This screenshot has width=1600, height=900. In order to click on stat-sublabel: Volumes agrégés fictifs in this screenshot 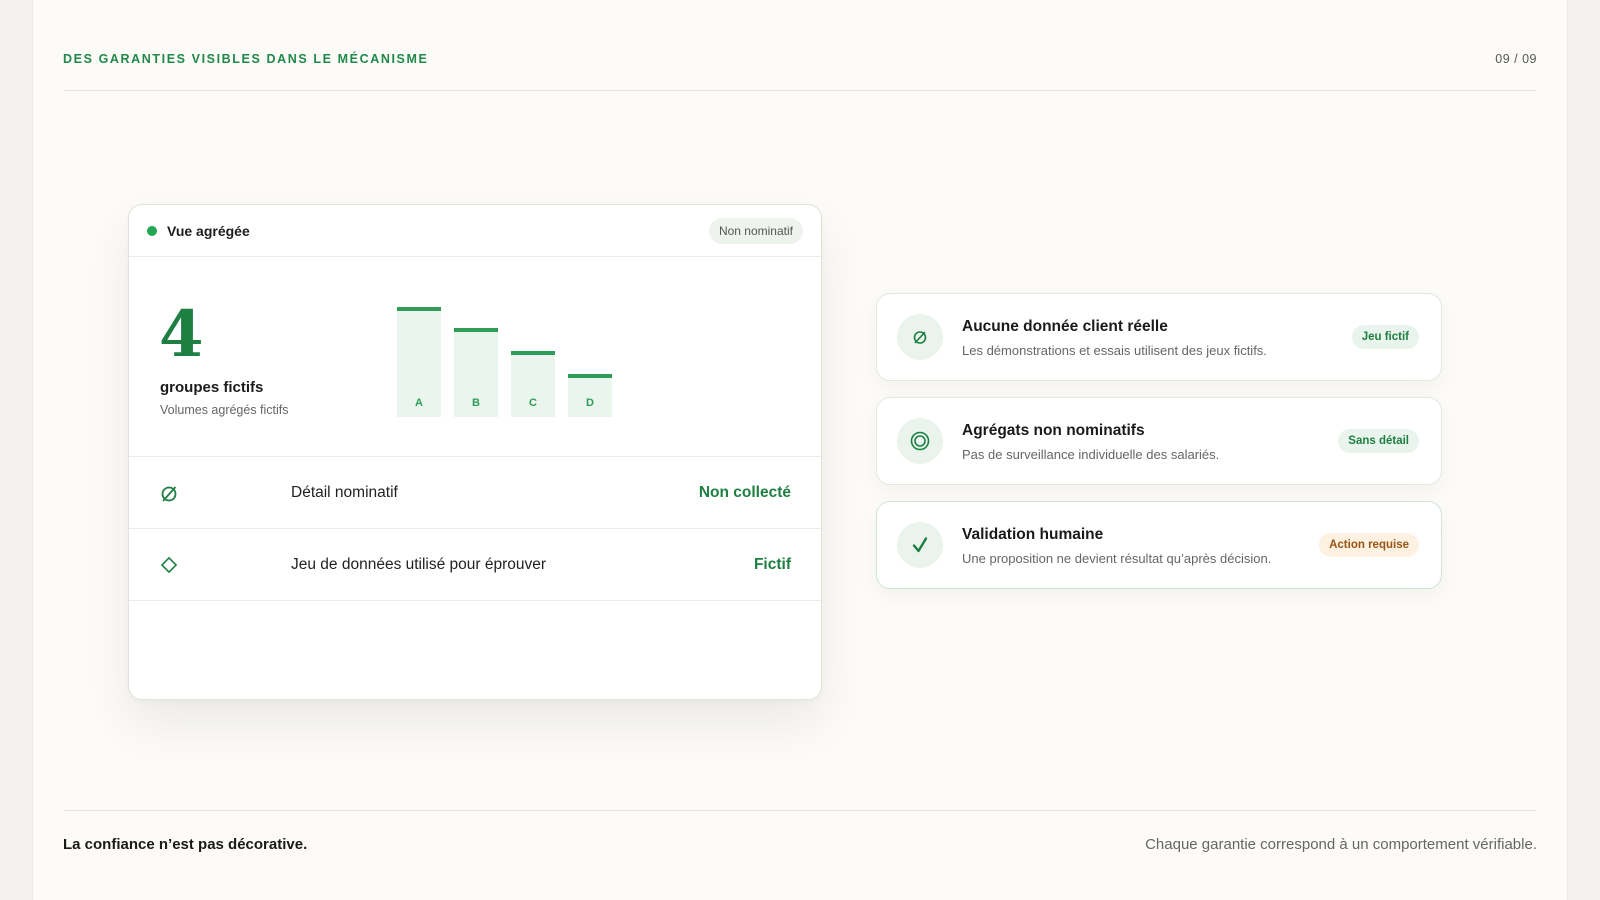, I will do `click(224, 410)`.